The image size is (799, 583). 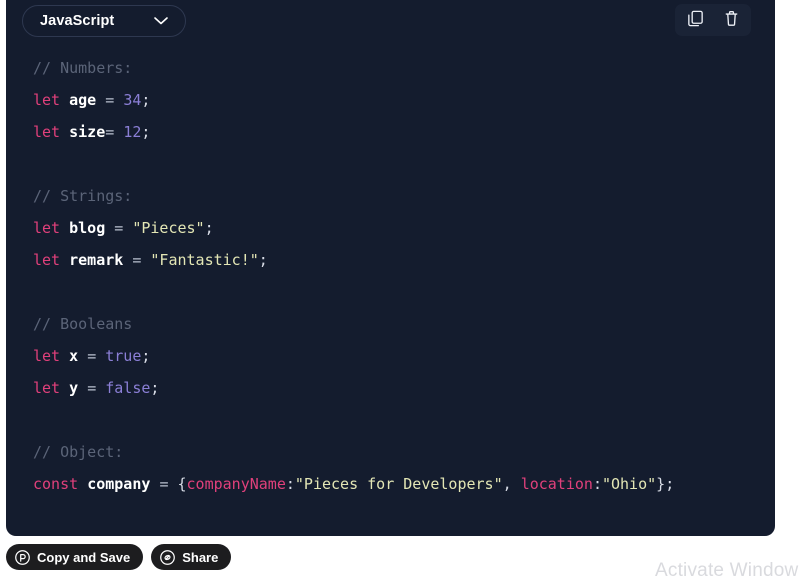 I want to click on code-token-string: "Pieces", so click(x=168, y=228).